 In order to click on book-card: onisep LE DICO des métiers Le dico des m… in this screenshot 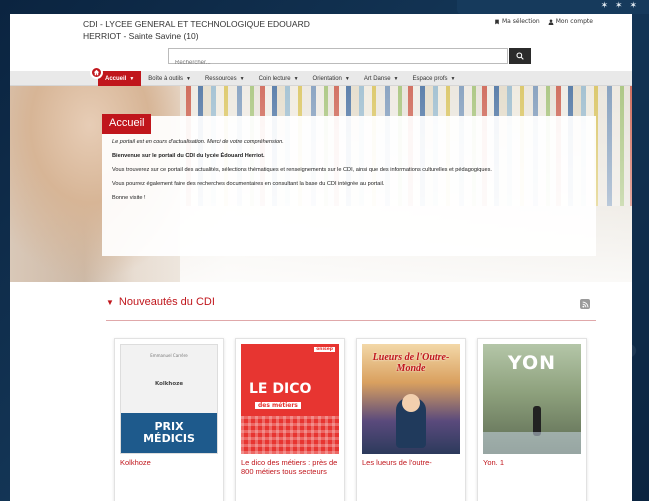, I will do `click(290, 419)`.